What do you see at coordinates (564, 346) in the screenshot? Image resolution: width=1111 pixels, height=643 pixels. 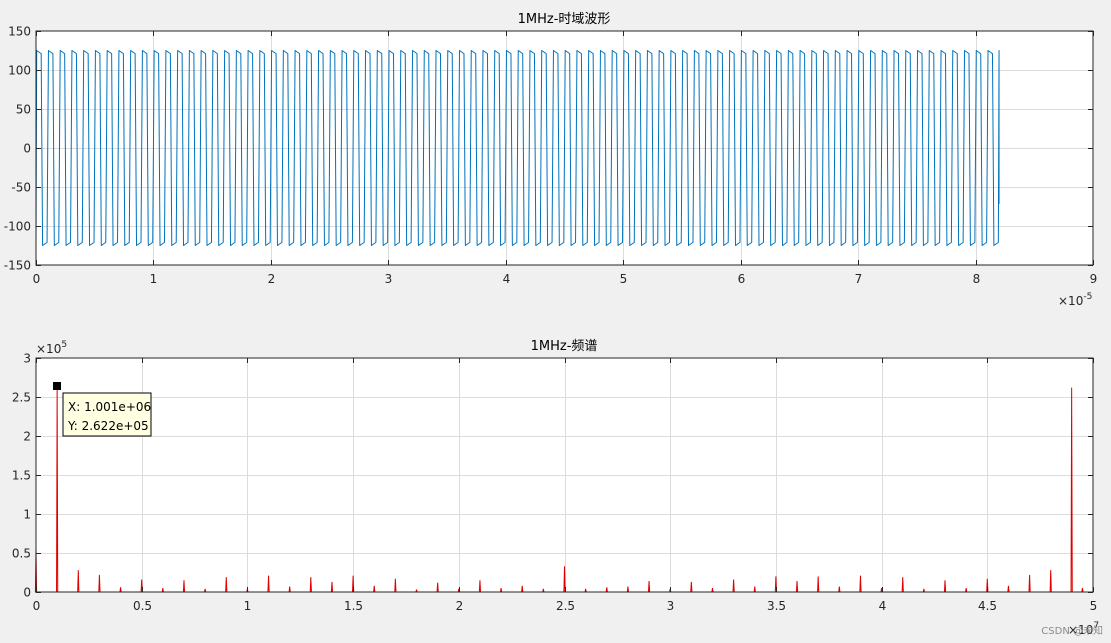 I see `spectrum-title: 1MHz-频谱` at bounding box center [564, 346].